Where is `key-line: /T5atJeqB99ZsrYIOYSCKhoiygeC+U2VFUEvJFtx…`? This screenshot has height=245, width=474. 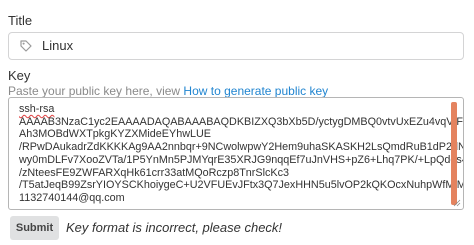
key-line: /T5atJeqB99ZsrYIOYSCKhoiygeC+U2VFUEvJFtx… is located at coordinates (241, 185).